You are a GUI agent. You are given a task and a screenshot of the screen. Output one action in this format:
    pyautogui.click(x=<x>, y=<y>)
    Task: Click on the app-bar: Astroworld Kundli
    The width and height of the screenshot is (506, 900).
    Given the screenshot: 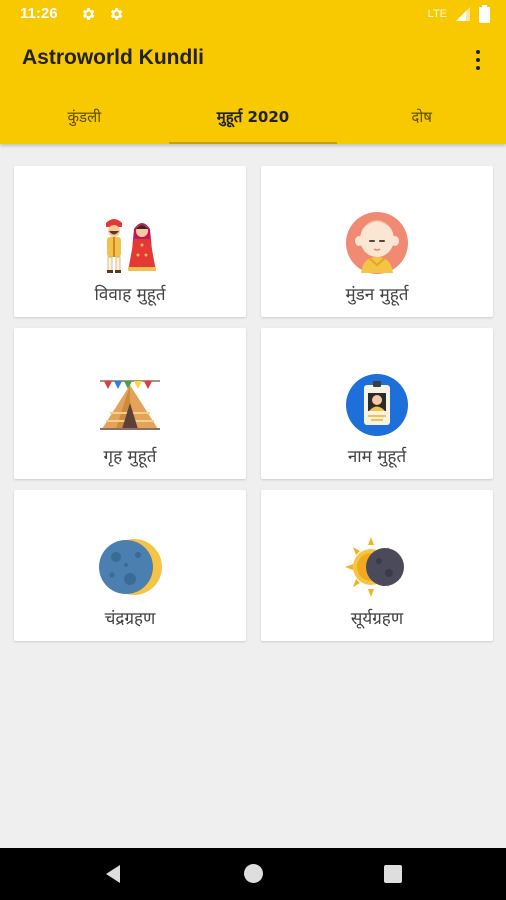 What is the action you would take?
    pyautogui.click(x=253, y=60)
    